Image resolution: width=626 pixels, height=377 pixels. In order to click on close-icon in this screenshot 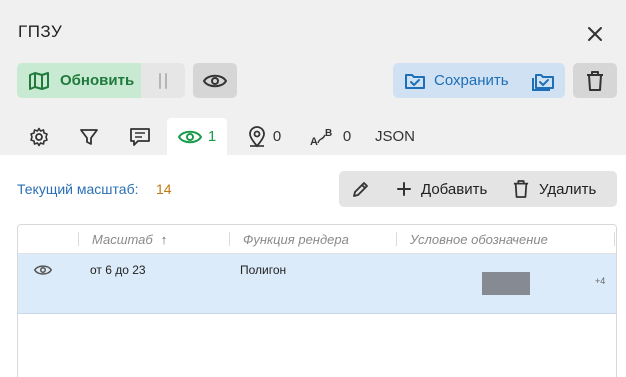, I will do `click(595, 34)`.